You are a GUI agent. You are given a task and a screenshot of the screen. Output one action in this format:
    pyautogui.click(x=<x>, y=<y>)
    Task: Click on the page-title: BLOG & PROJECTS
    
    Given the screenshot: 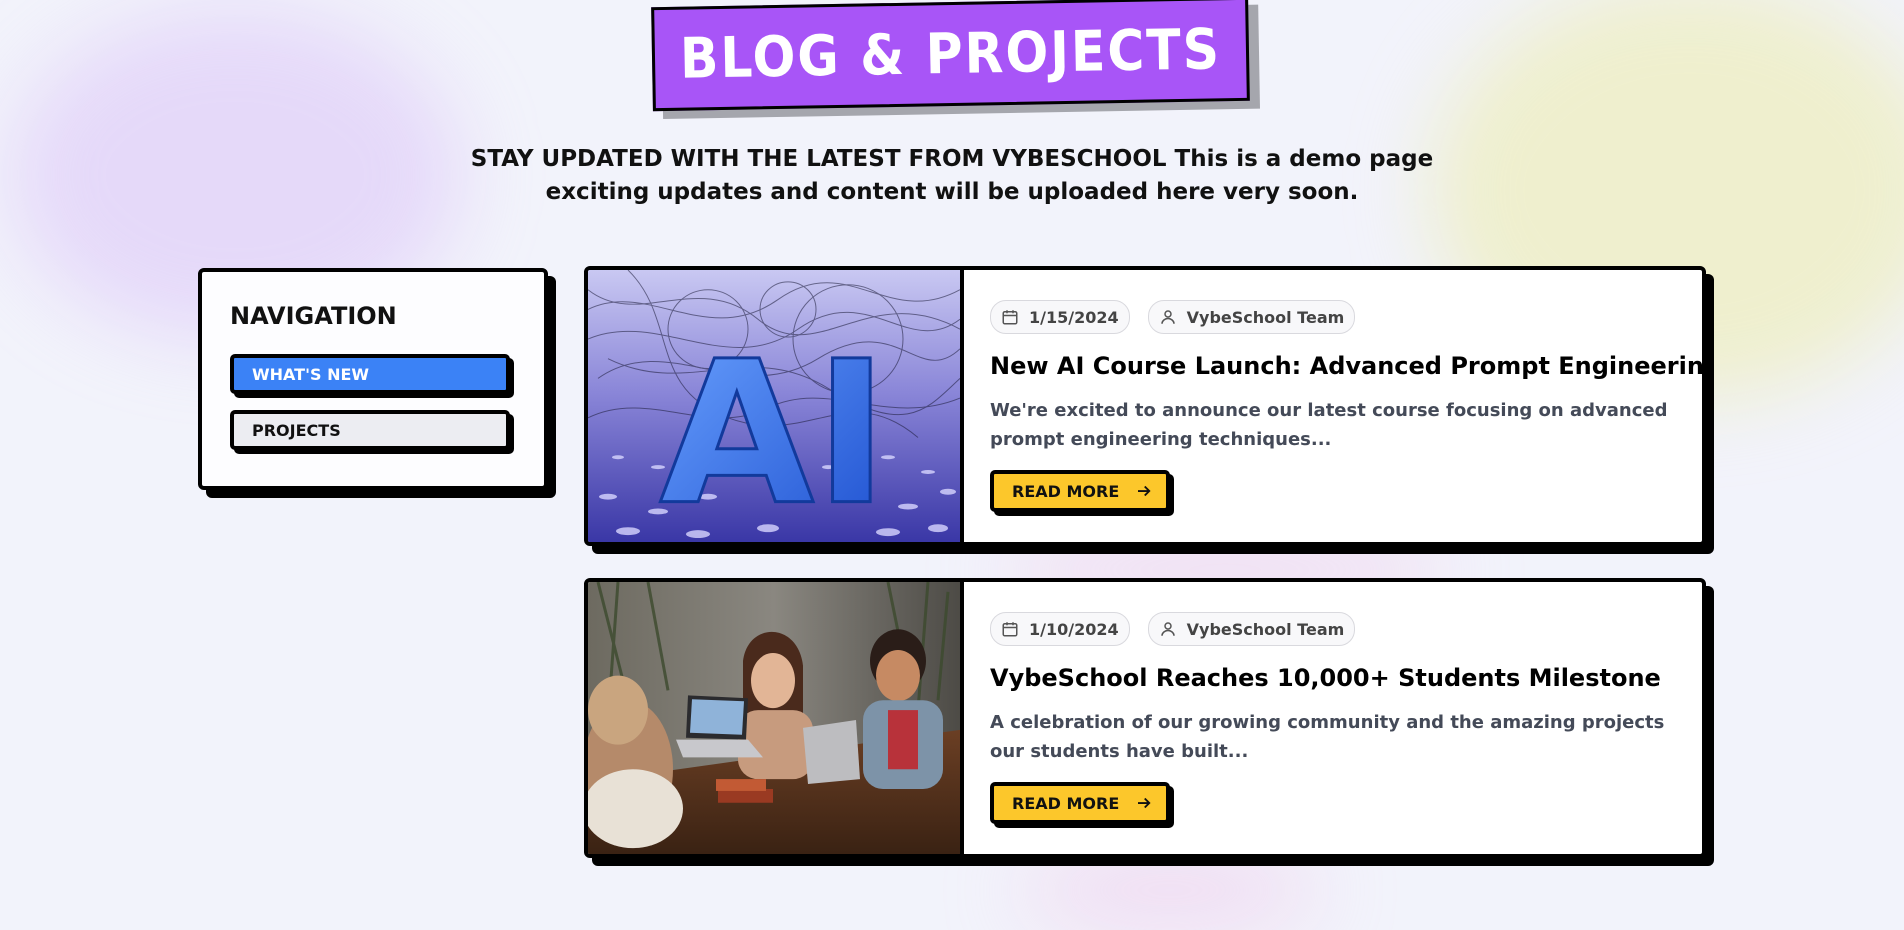 What is the action you would take?
    pyautogui.click(x=950, y=54)
    